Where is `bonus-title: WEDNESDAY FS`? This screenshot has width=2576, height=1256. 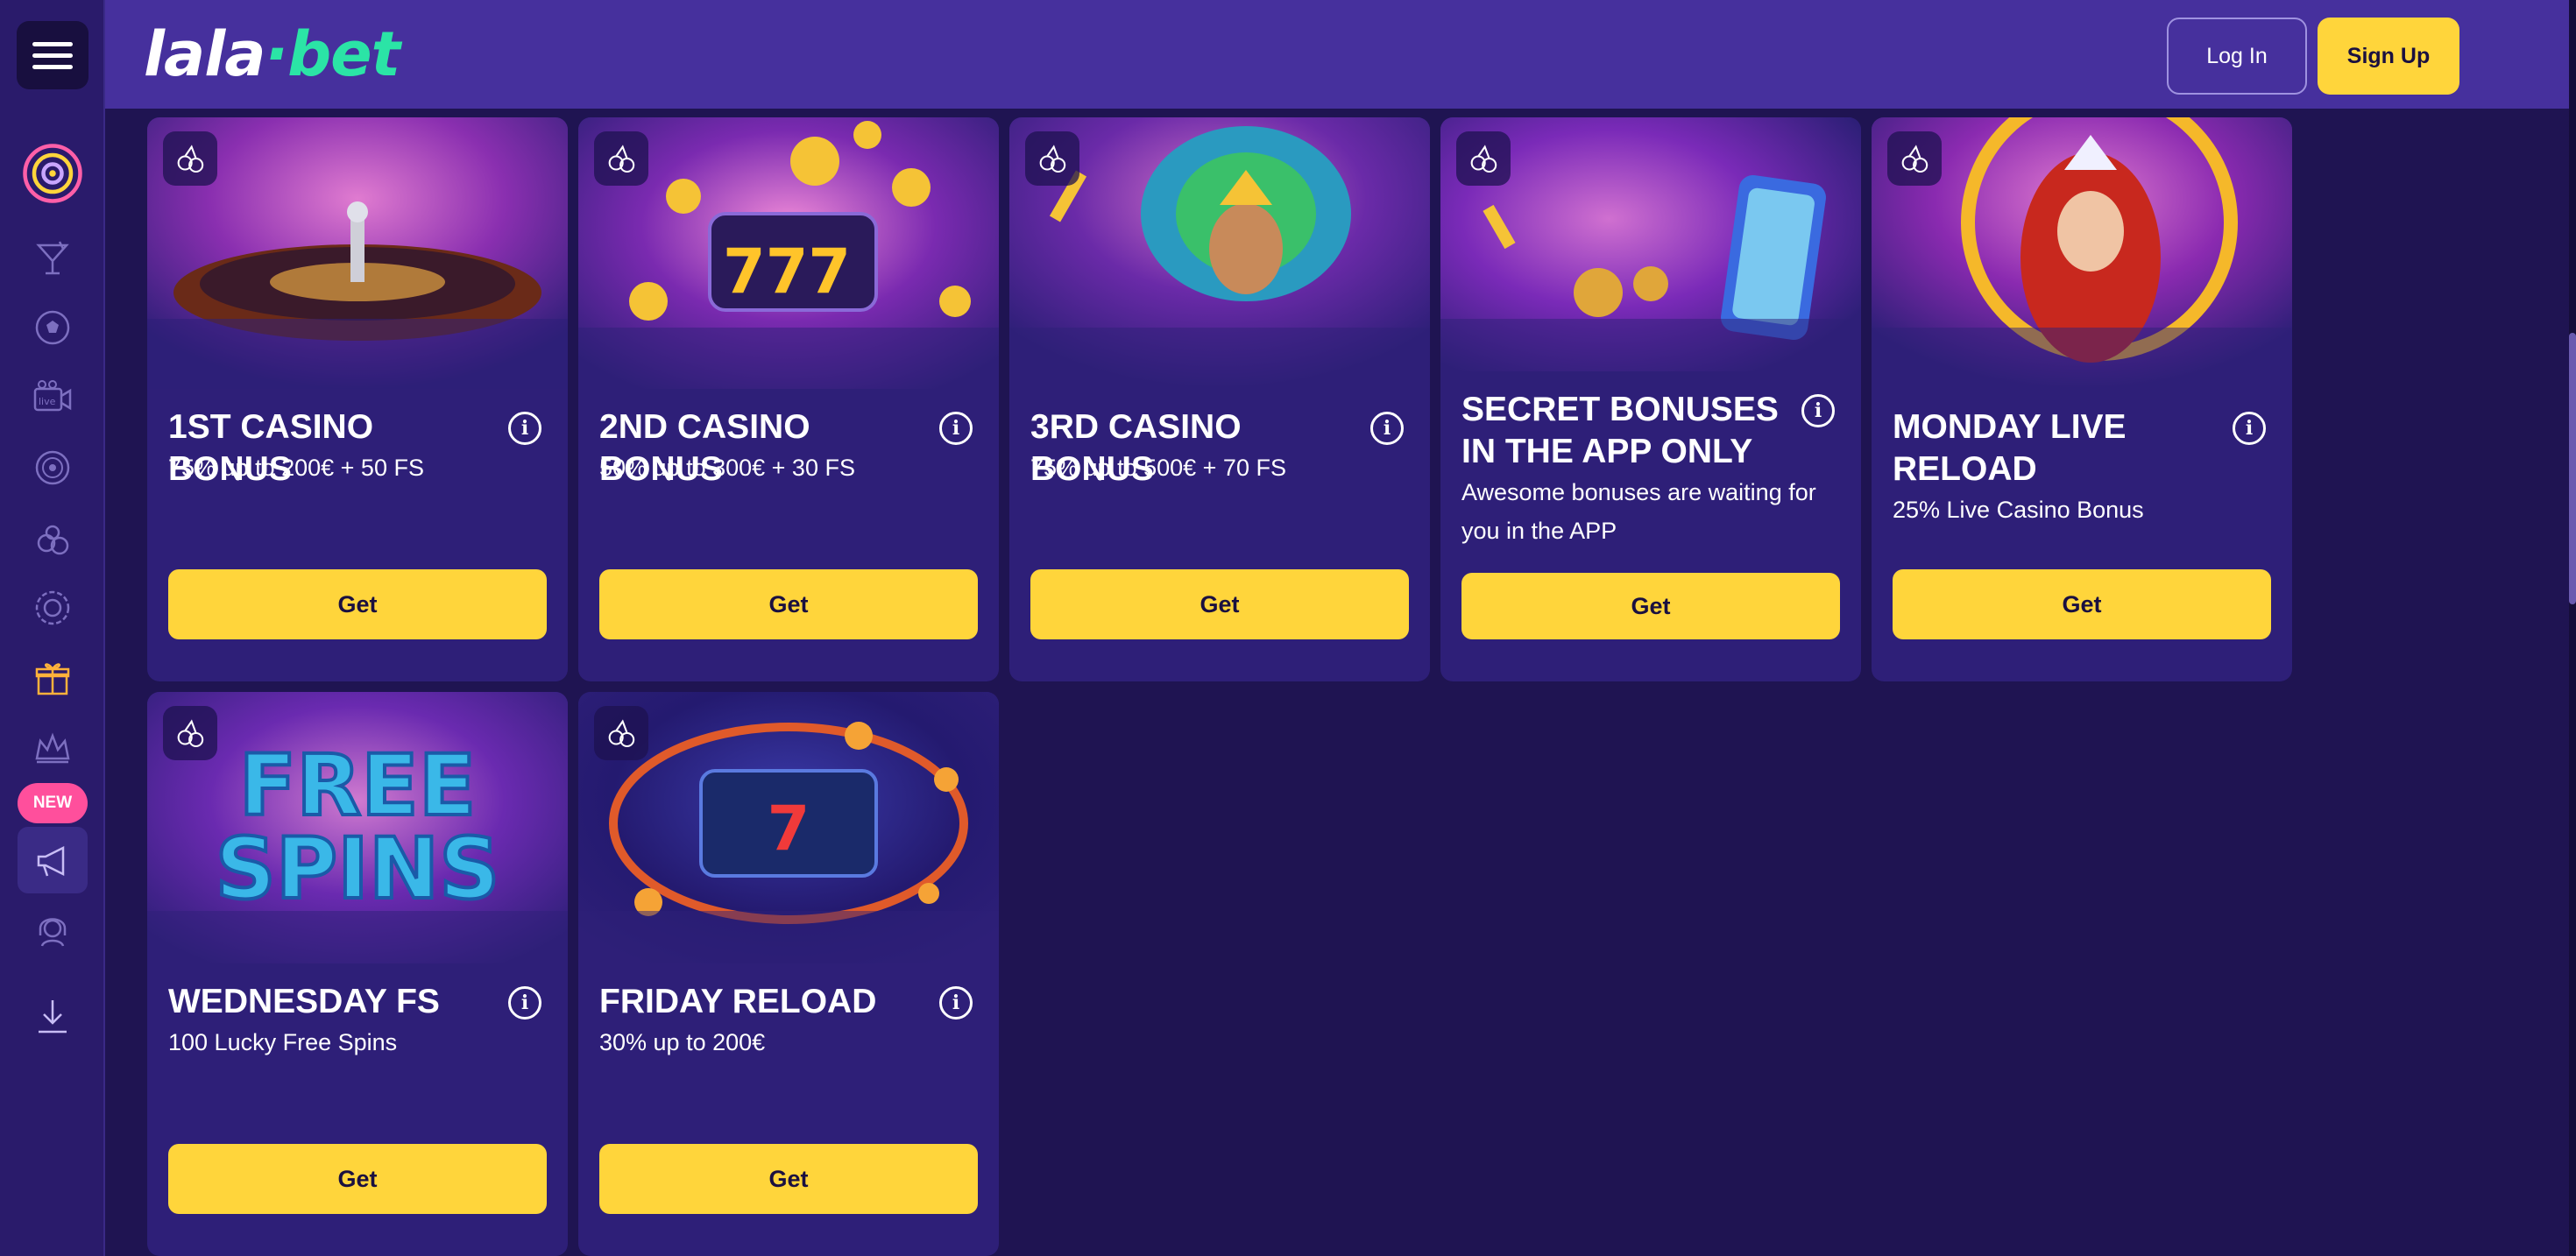
bonus-title: WEDNESDAY FS is located at coordinates (304, 1001).